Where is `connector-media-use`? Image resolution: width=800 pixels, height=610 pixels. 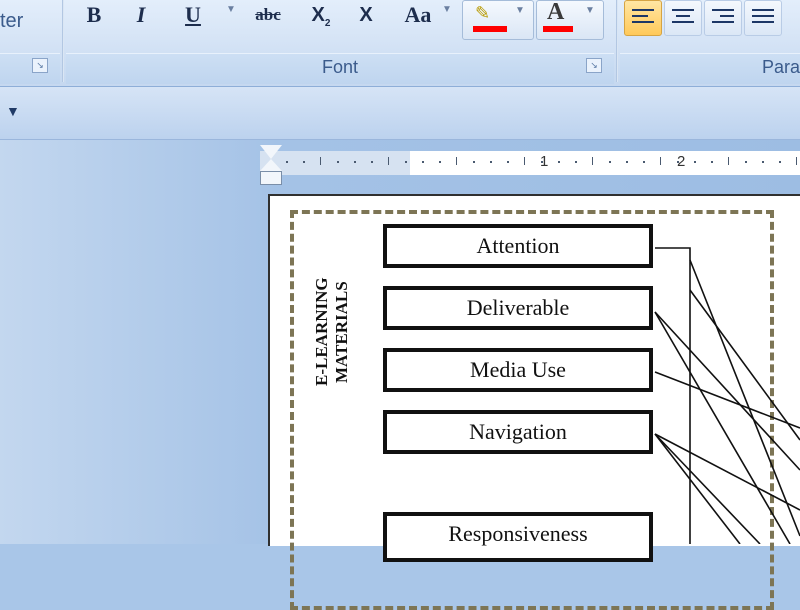
connector-media-use is located at coordinates (727, 400).